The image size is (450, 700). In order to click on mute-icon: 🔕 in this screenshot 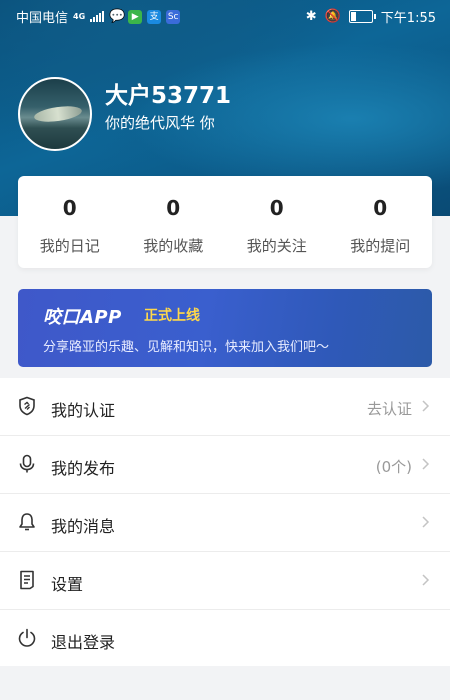, I will do `click(332, 16)`.